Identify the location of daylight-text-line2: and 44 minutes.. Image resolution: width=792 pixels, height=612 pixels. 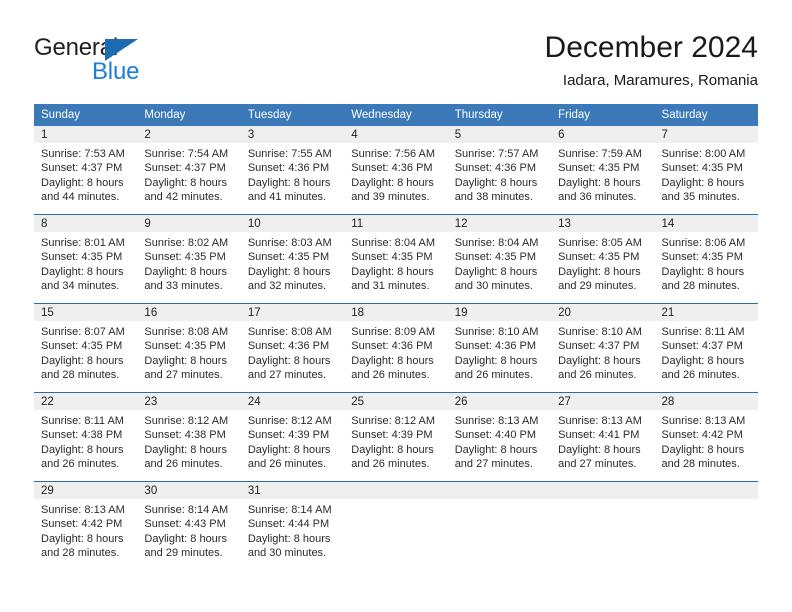
(80, 197).